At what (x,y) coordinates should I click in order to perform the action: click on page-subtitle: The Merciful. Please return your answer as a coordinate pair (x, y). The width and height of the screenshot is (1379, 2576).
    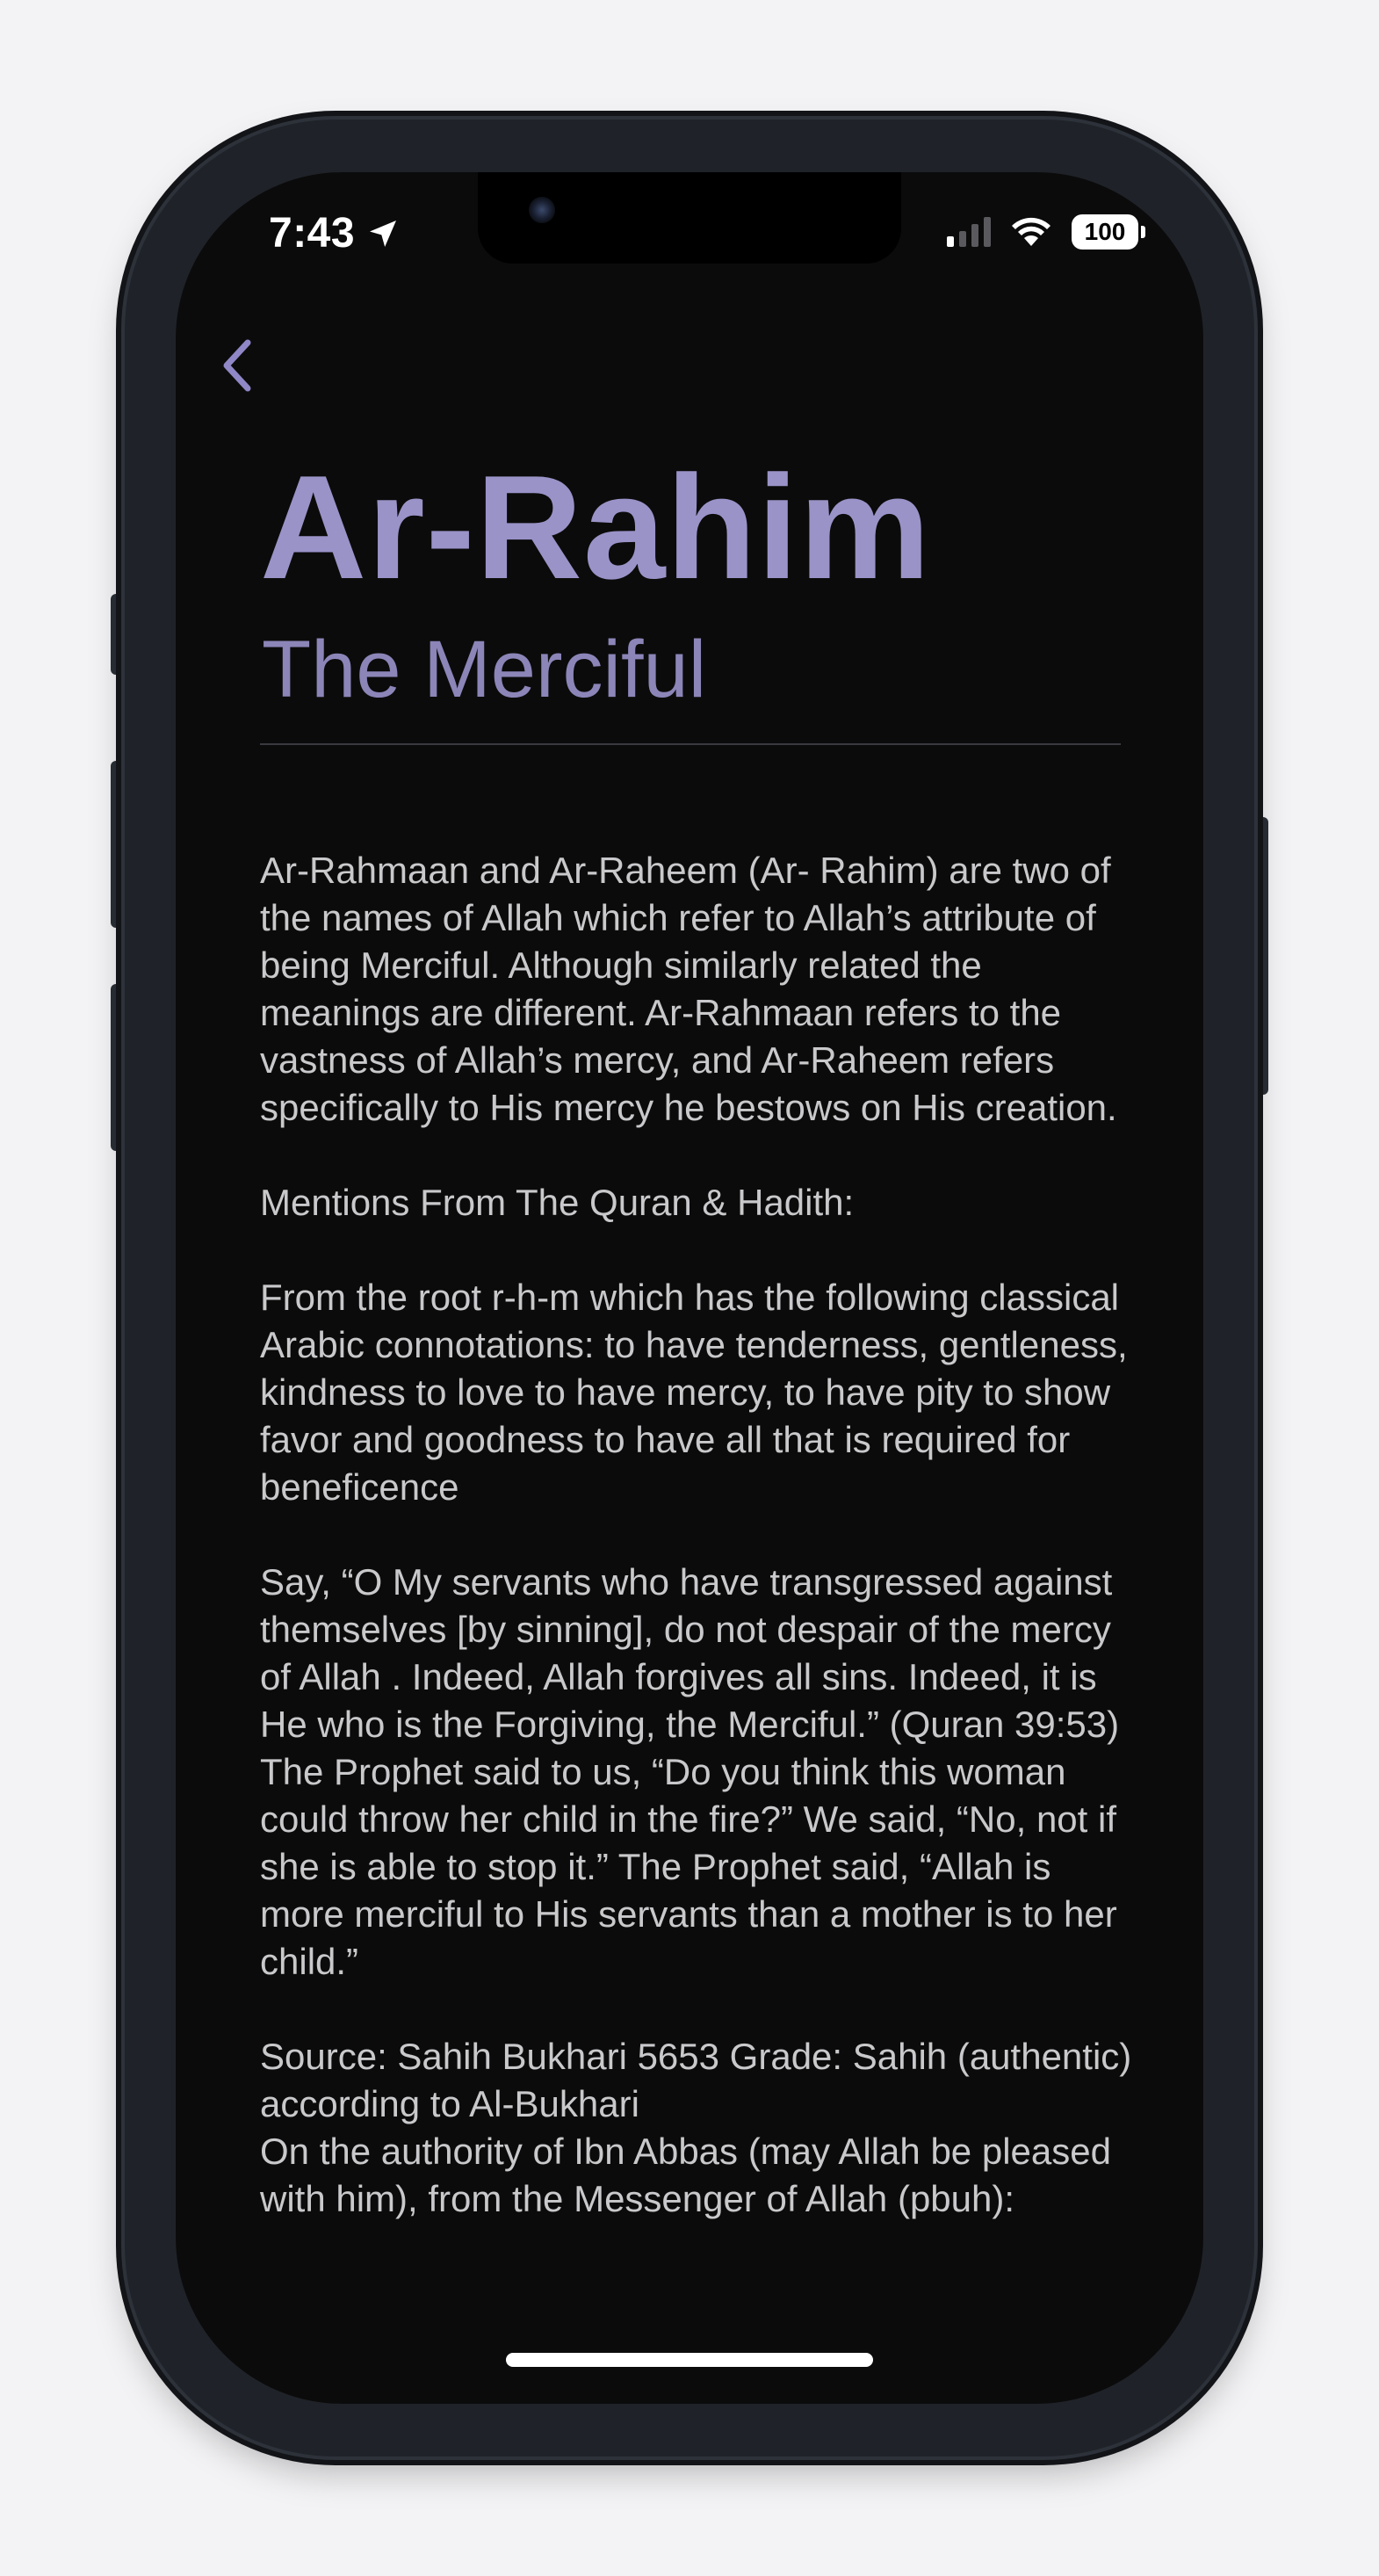
    Looking at the image, I should click on (484, 669).